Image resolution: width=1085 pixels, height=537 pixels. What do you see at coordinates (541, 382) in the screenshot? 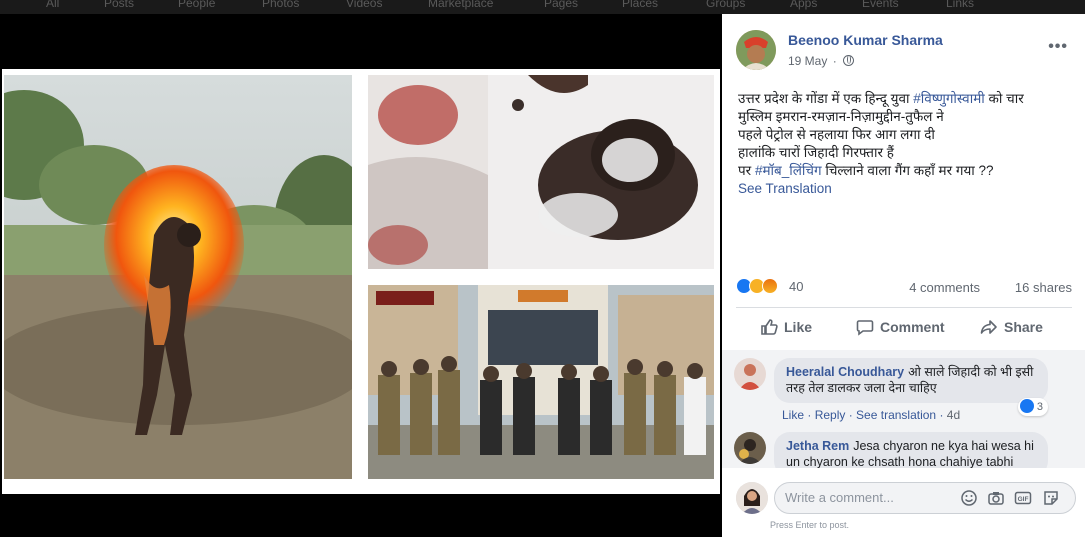
I see `photo-police-arrest` at bounding box center [541, 382].